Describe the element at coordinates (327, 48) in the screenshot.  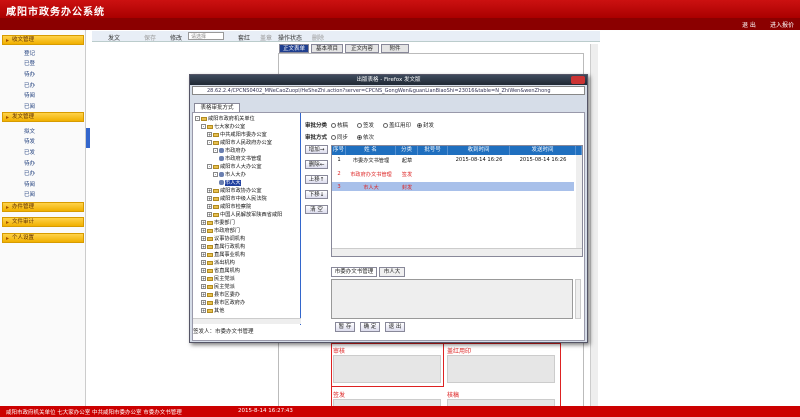
I see `tab-basic: 基本项目` at that location.